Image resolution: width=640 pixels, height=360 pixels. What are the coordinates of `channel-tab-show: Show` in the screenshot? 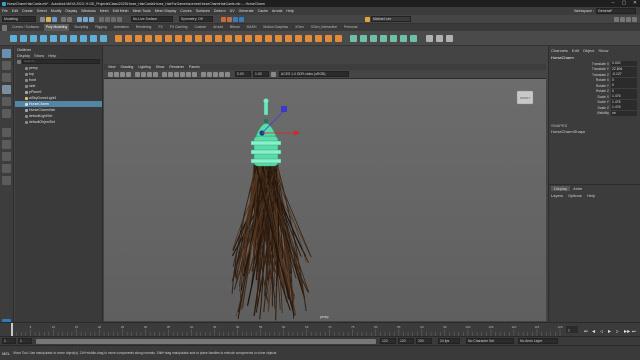 It's located at (603, 50).